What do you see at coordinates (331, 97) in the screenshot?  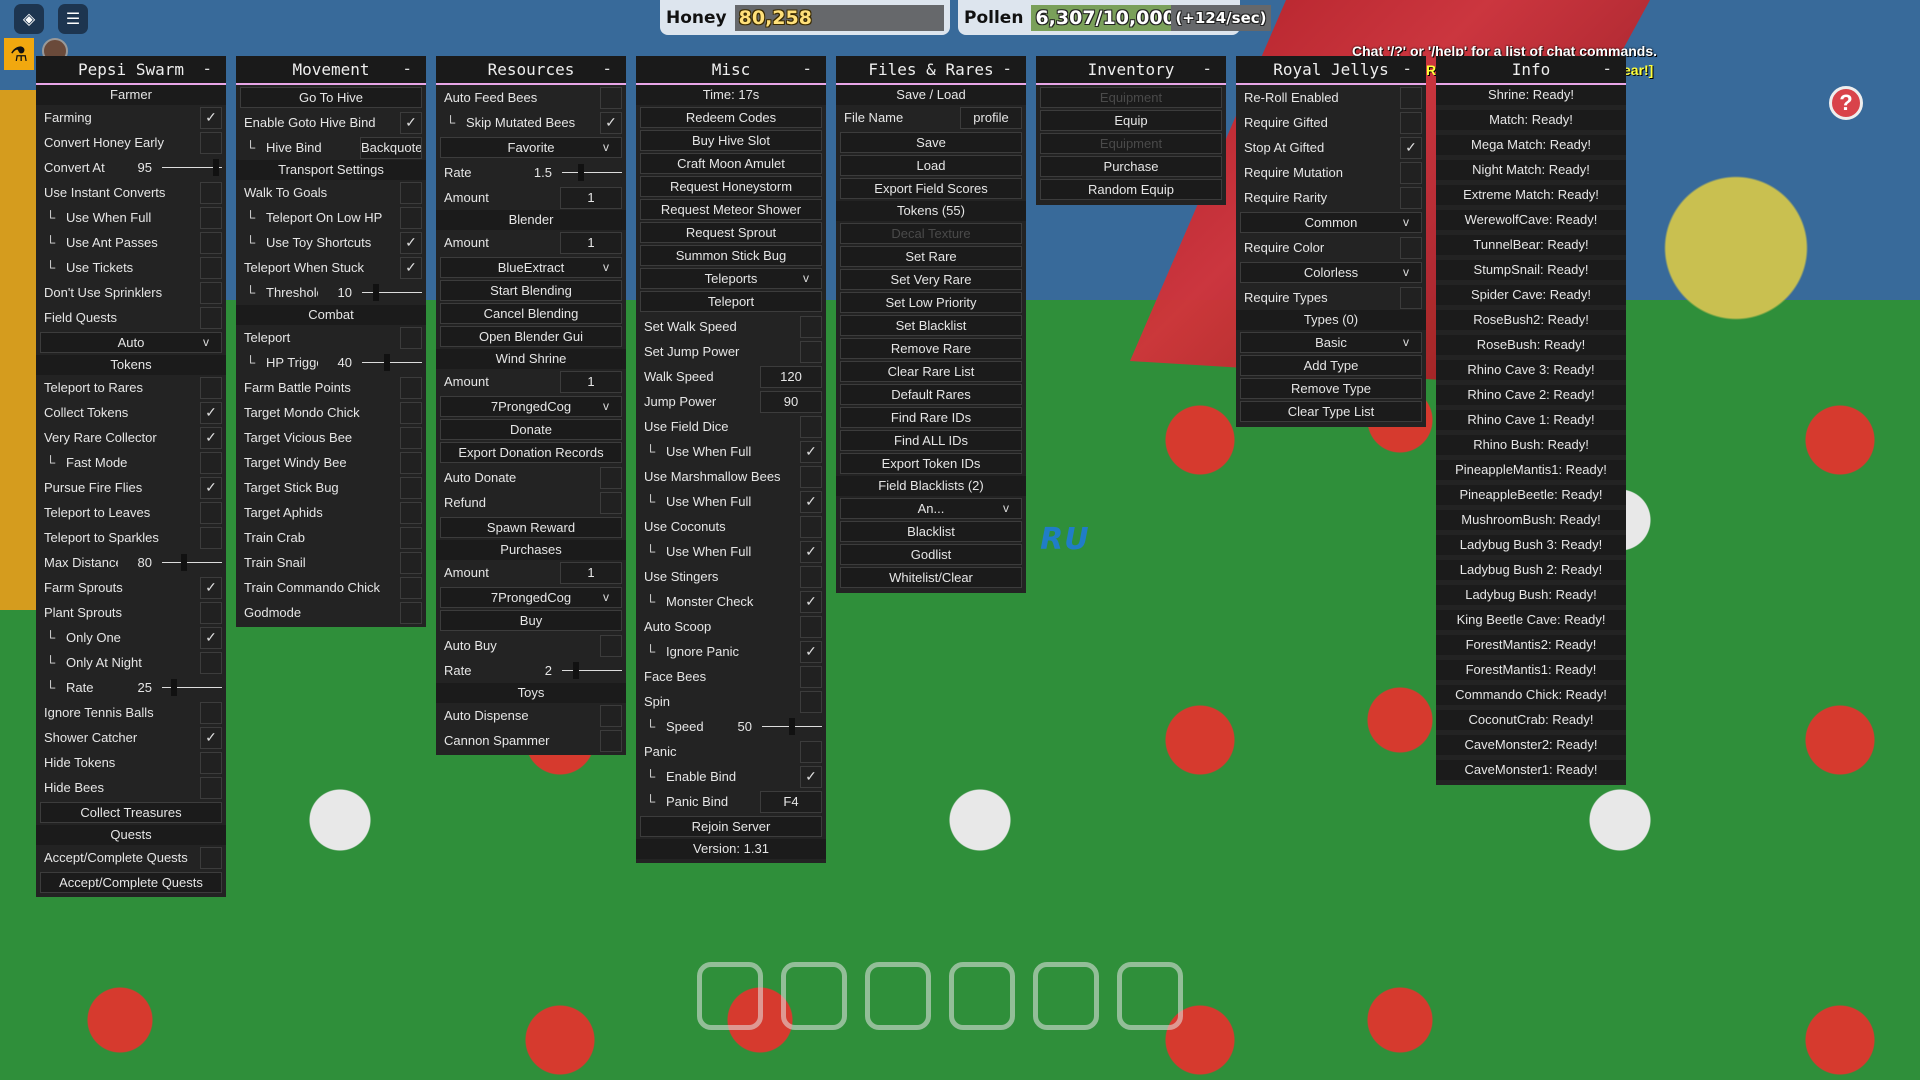 I see `go-to-hive-button: Go To Hive` at bounding box center [331, 97].